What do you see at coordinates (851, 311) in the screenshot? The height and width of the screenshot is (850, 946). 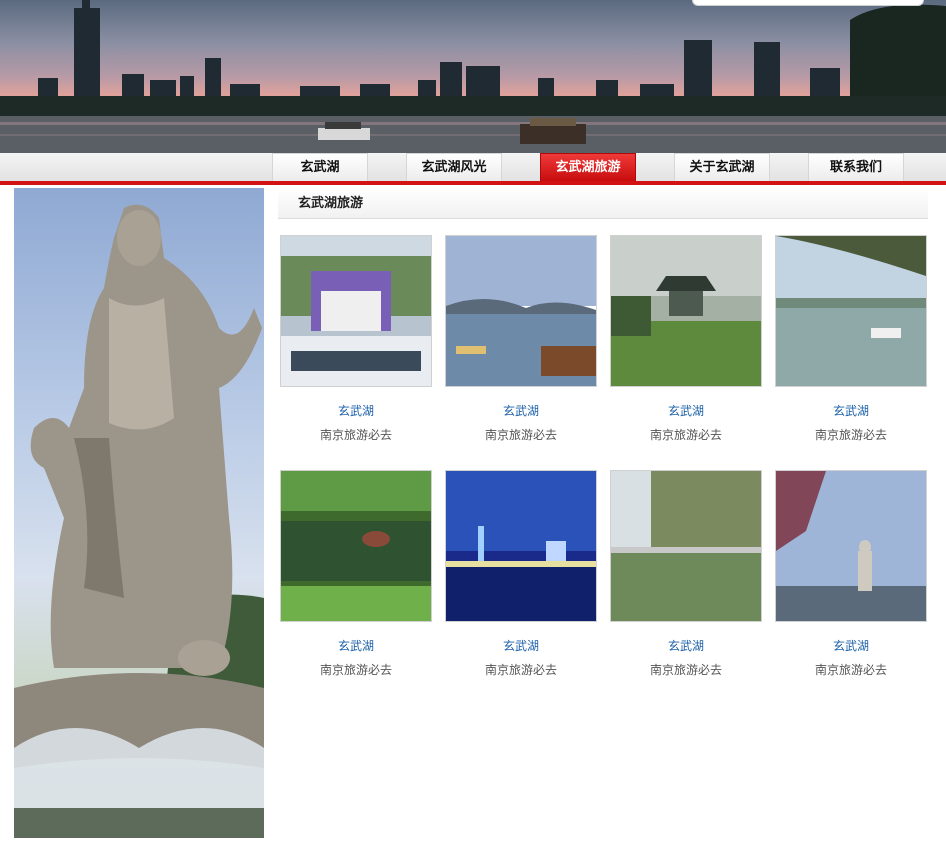 I see `card-photo-paddle-boat` at bounding box center [851, 311].